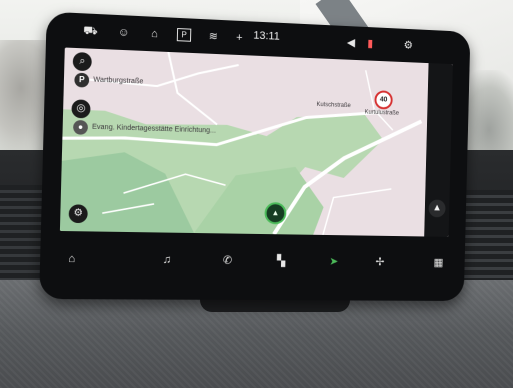 This screenshot has height=388, width=513. Describe the element at coordinates (154, 34) in the screenshot. I see `seat-icon: ⌂` at that location.